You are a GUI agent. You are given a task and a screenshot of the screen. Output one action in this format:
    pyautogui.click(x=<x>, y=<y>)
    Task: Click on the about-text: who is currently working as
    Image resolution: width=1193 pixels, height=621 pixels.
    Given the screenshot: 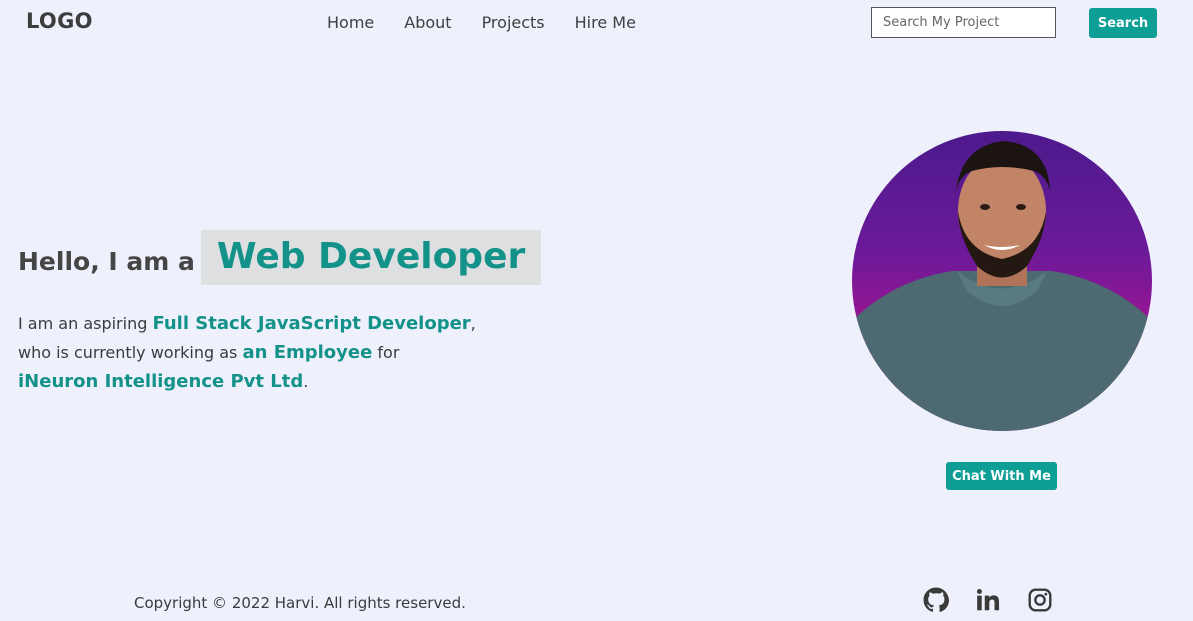 What is the action you would take?
    pyautogui.click(x=130, y=352)
    